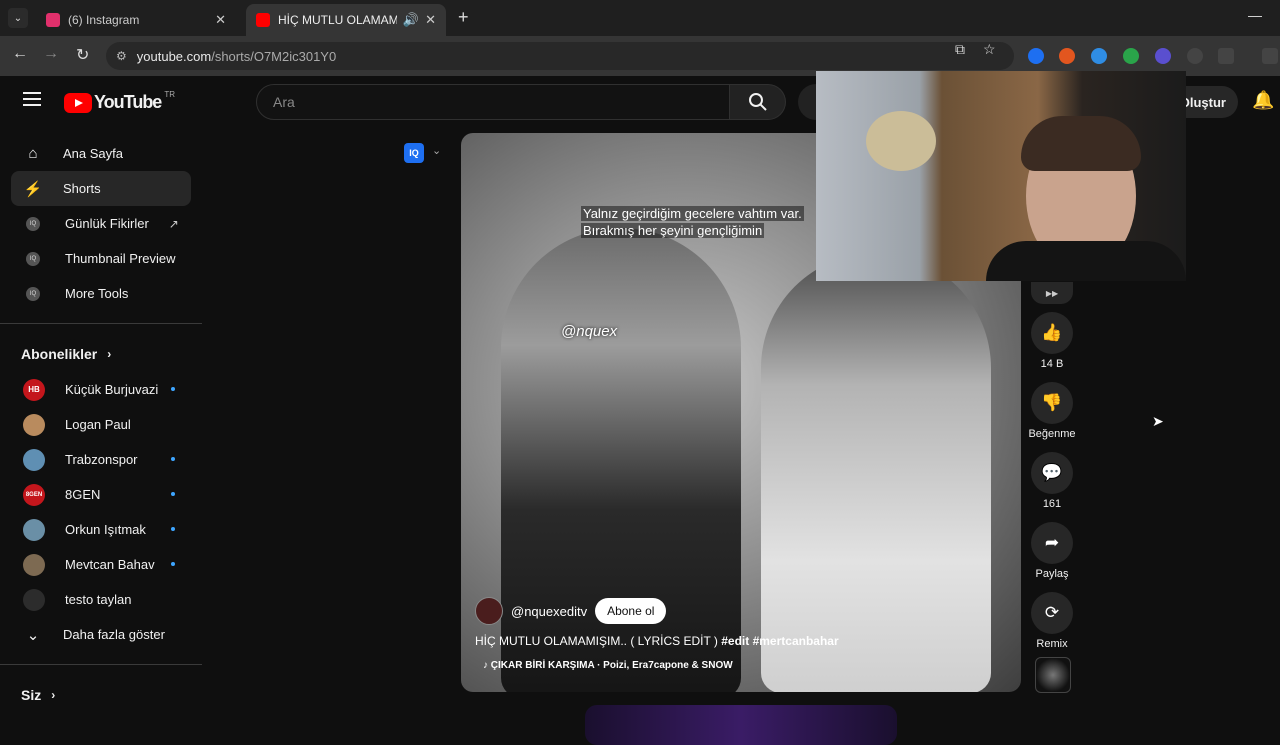 This screenshot has width=1280, height=745. What do you see at coordinates (33, 153) in the screenshot?
I see `home-icon: ⌂` at bounding box center [33, 153].